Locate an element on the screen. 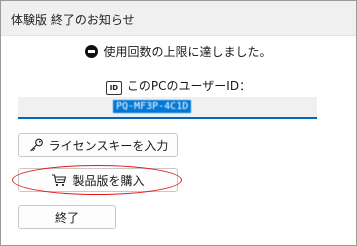 This screenshot has height=246, width=357. limit-message: 使用回数の上限に達しました。 is located at coordinates (178, 51).